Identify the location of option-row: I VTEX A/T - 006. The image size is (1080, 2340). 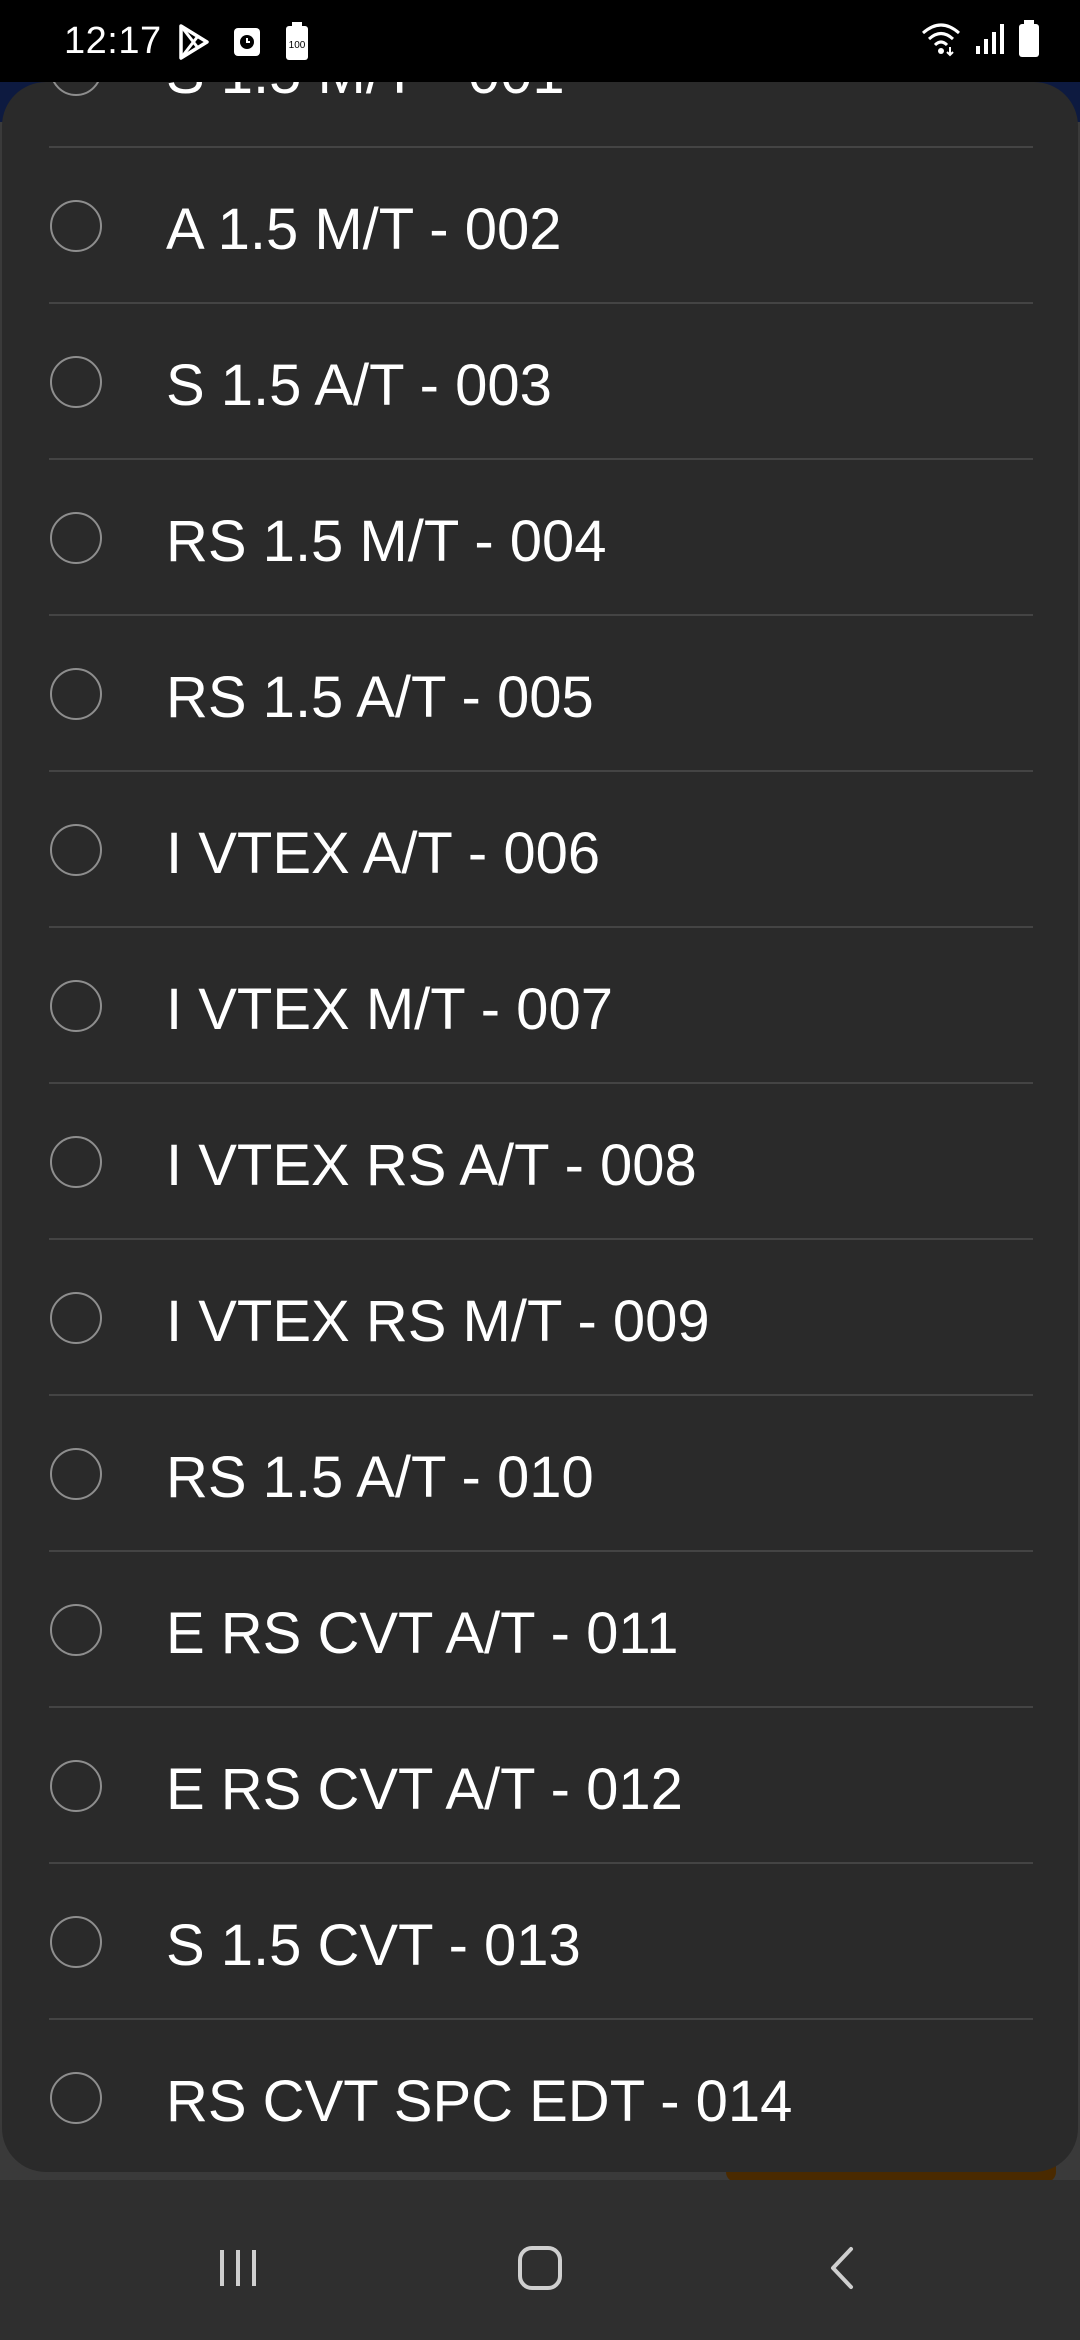
(540, 850).